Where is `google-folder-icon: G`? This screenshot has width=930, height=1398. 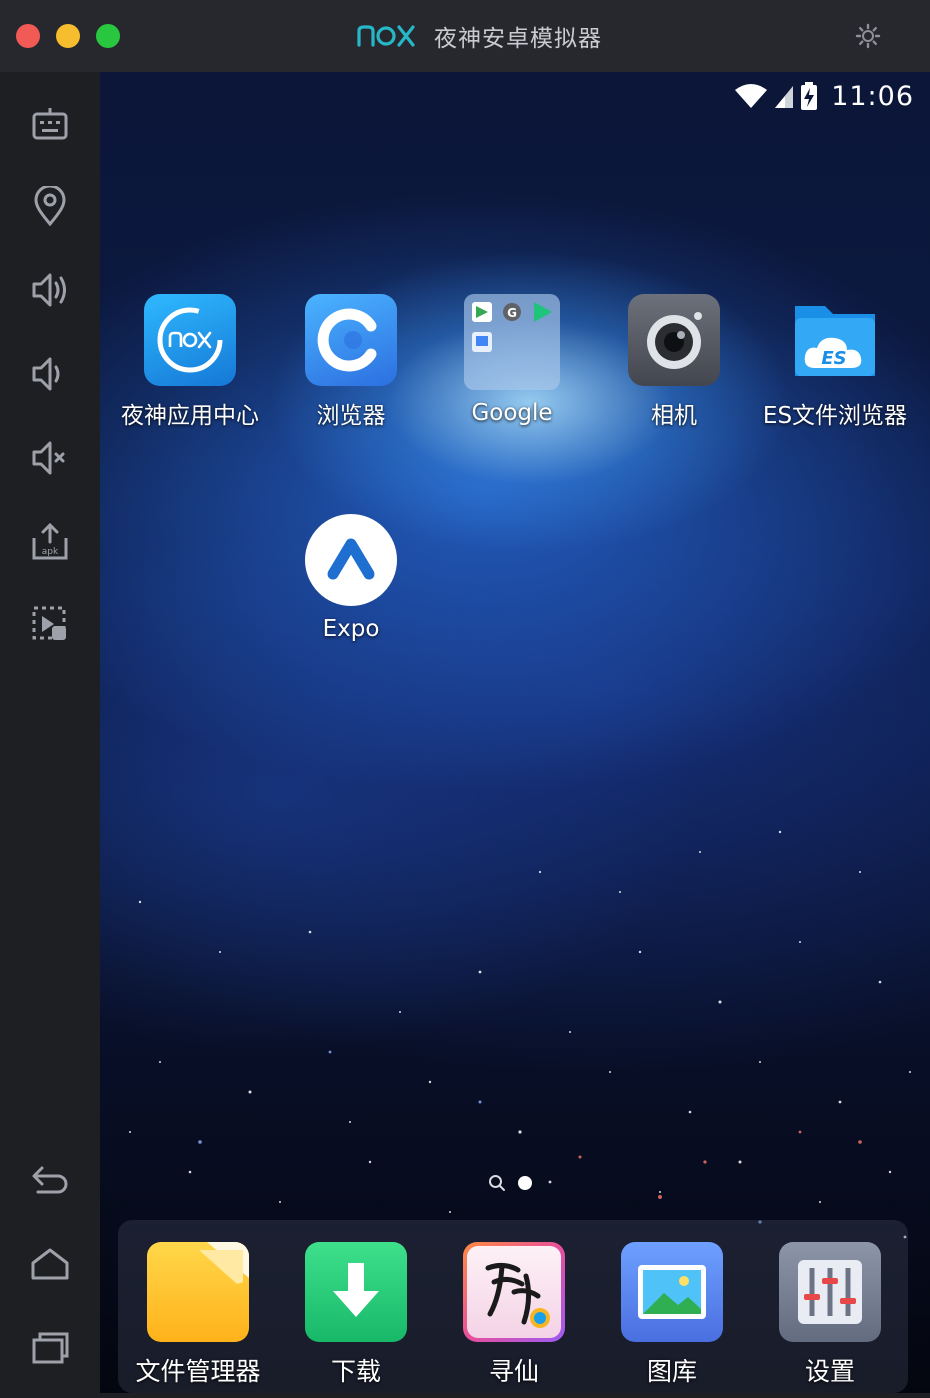 google-folder-icon: G is located at coordinates (512, 342).